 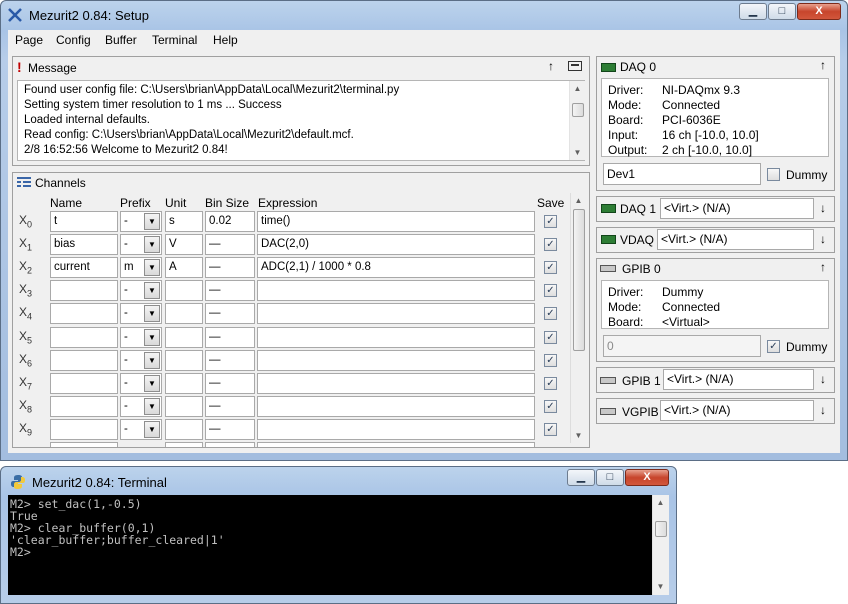 I want to click on gpib0-address-input: 0, so click(x=682, y=346).